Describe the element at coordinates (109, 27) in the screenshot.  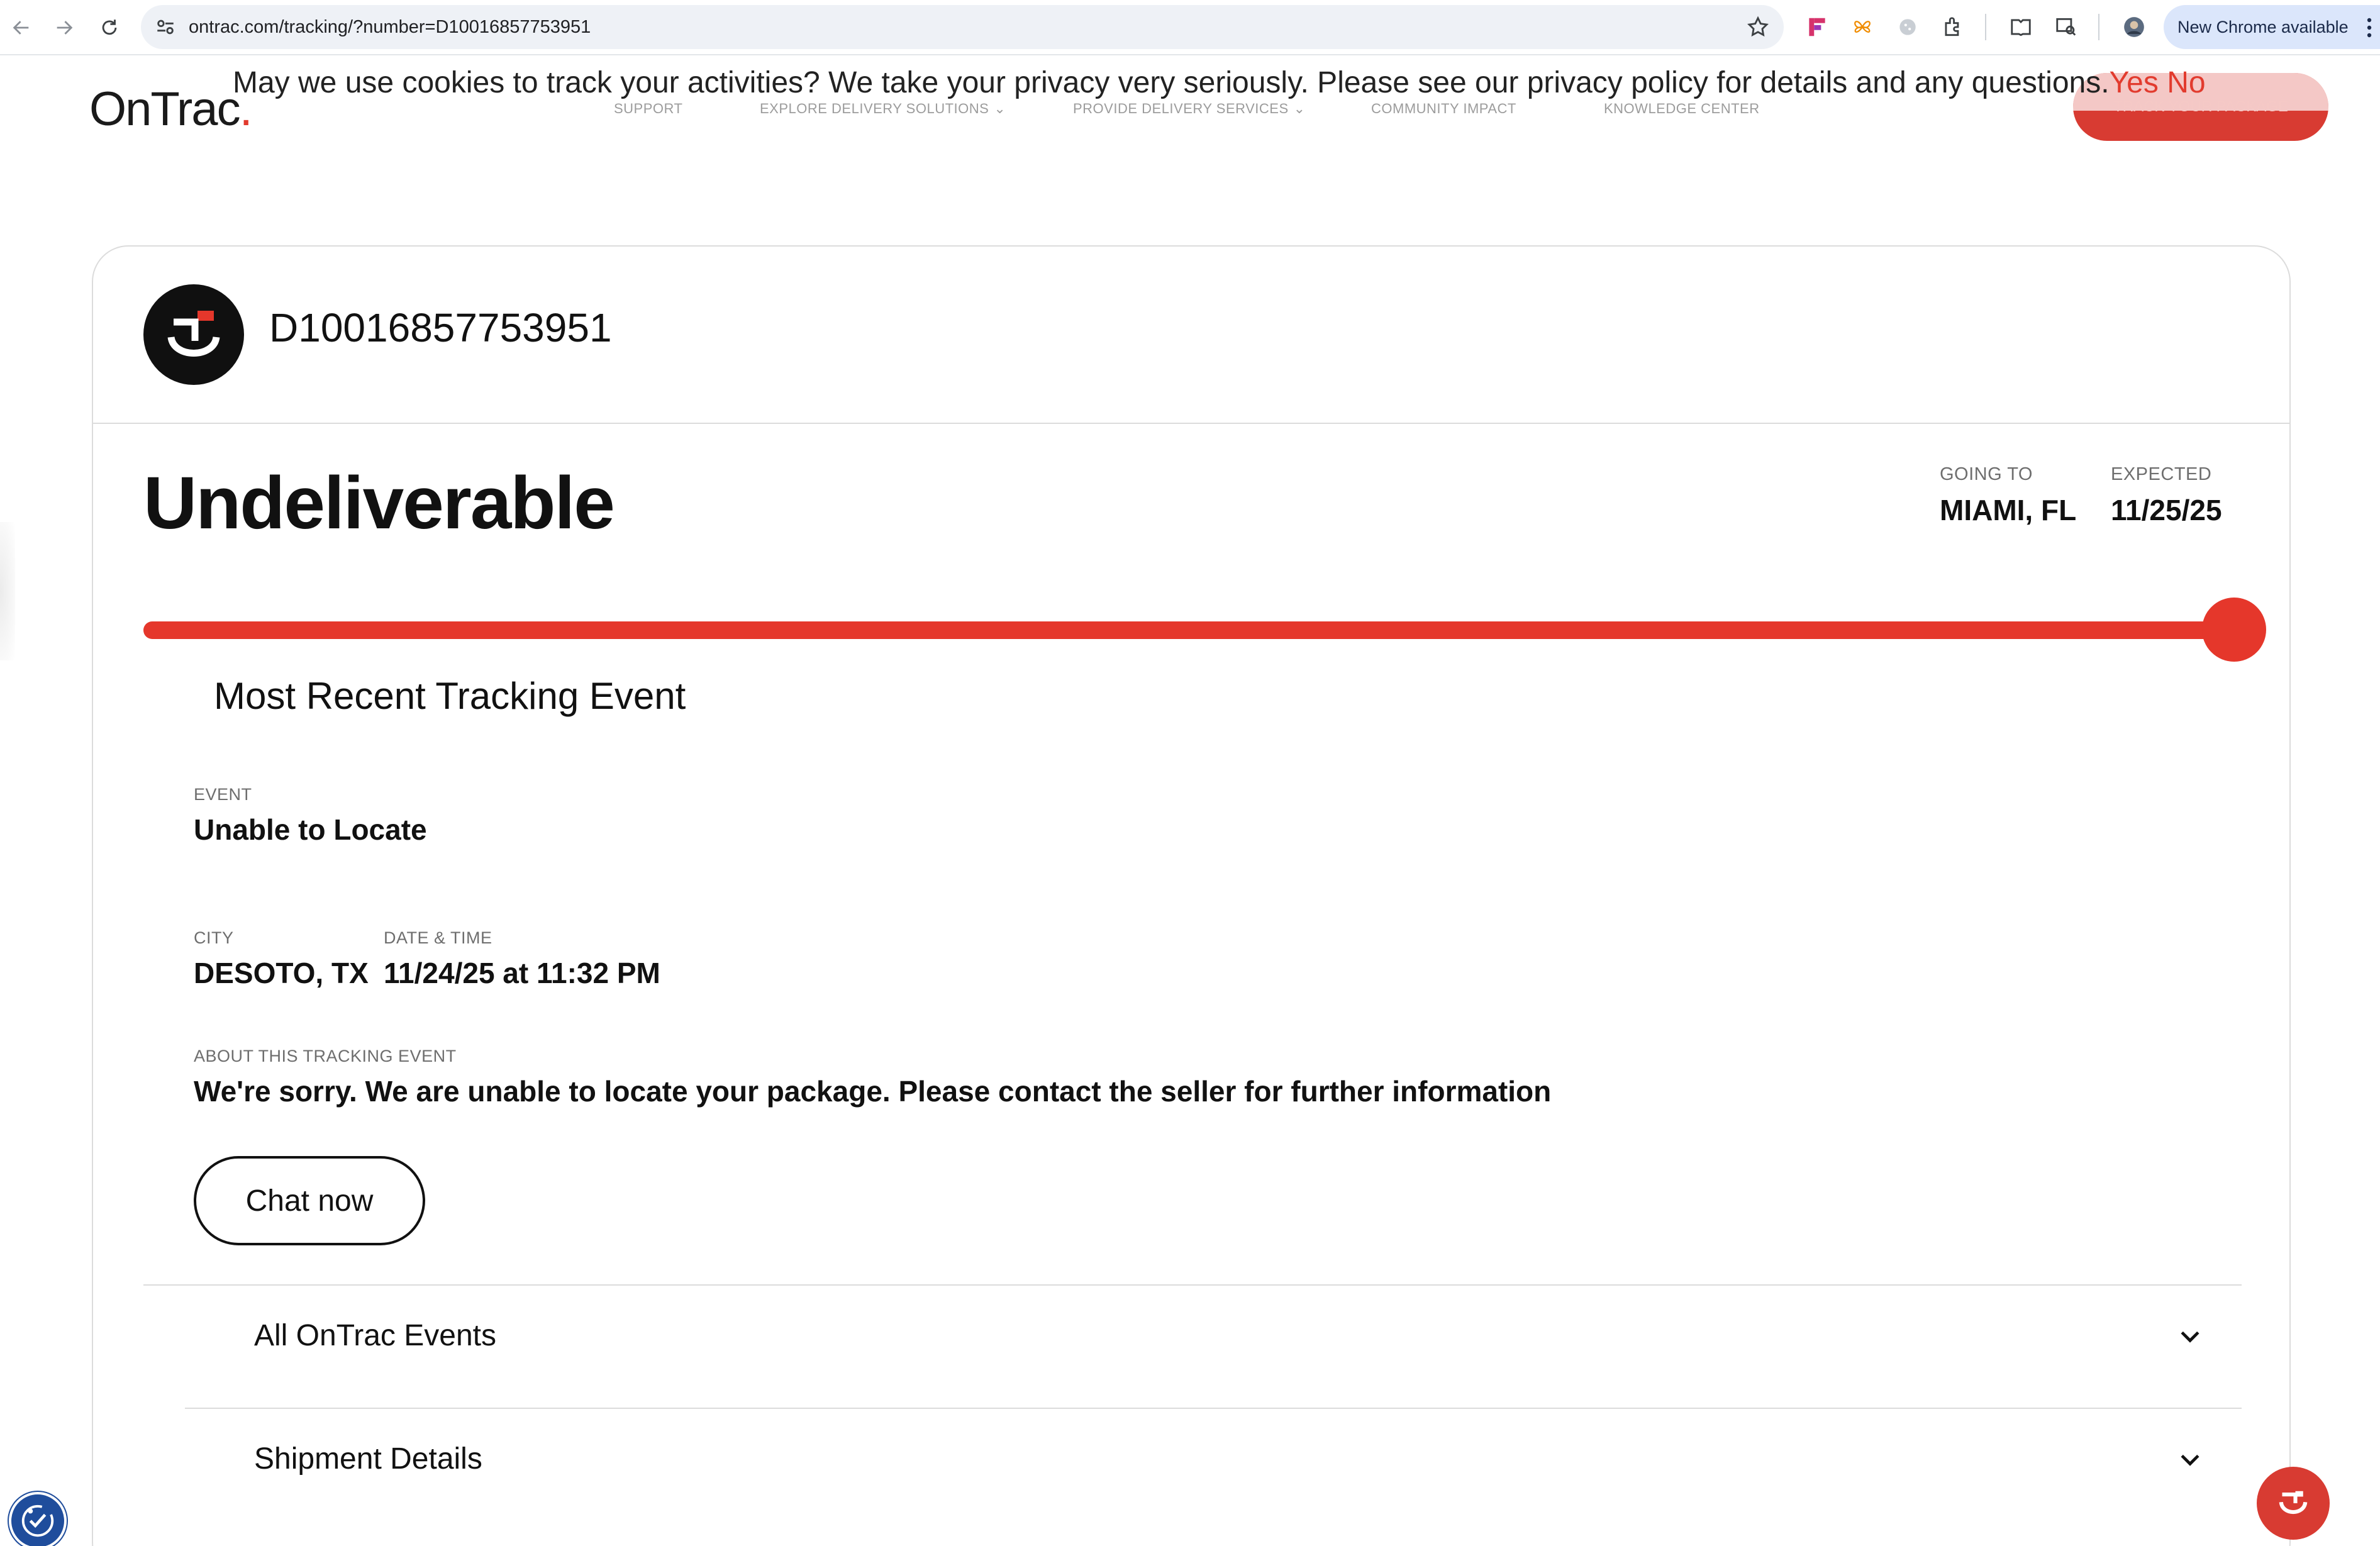
I see `reload-icon` at that location.